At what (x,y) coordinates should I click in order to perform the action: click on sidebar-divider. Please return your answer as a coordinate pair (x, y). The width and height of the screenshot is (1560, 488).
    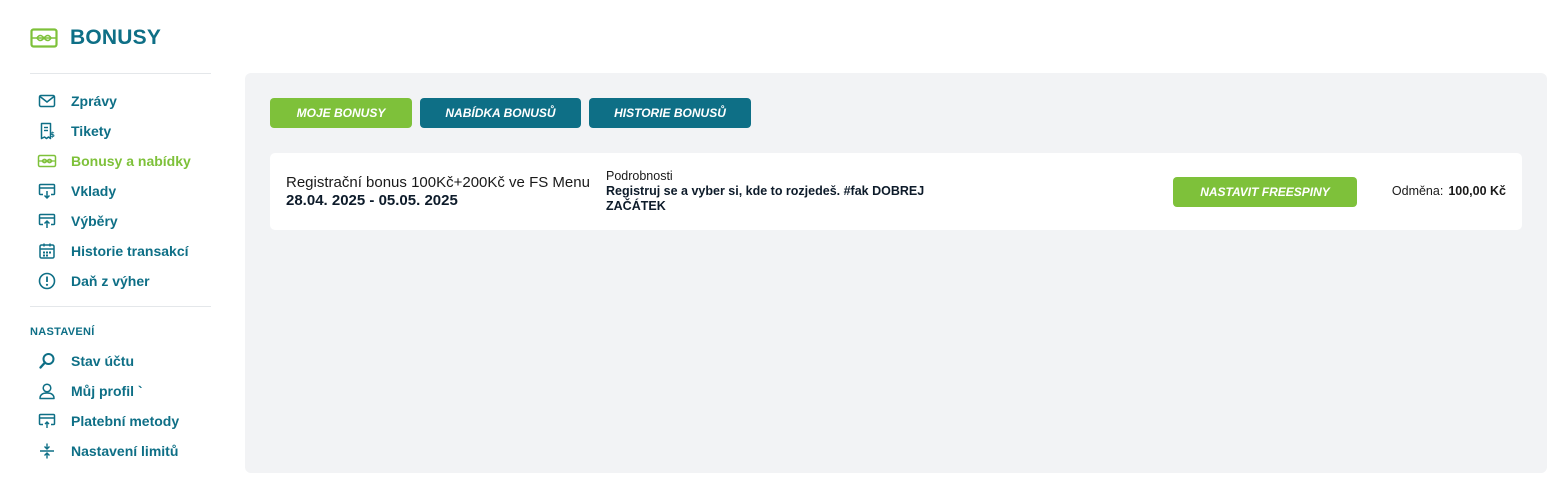
    Looking at the image, I should click on (120, 306).